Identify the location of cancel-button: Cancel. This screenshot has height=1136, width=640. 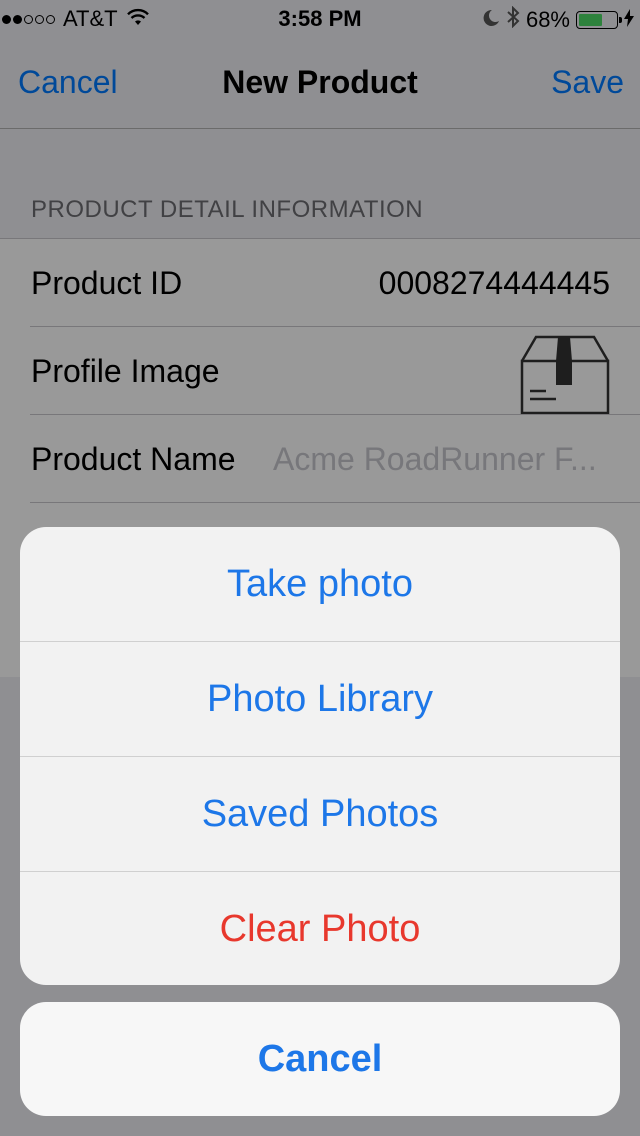
(320, 1059).